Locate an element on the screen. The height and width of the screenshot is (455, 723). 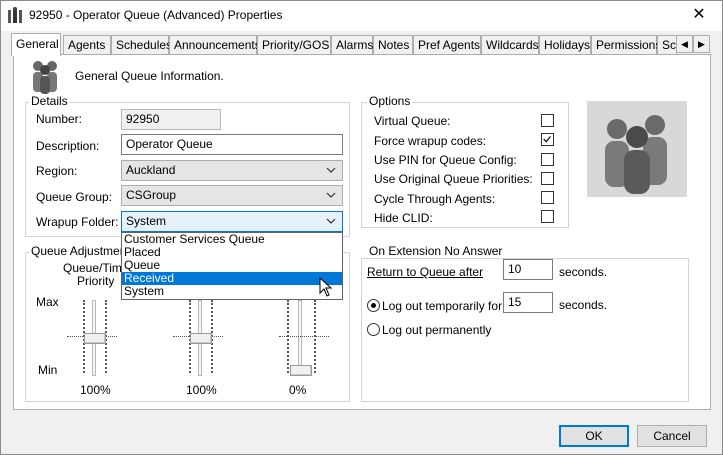
logout-temporarily-label: Log out temporarily for is located at coordinates (442, 306).